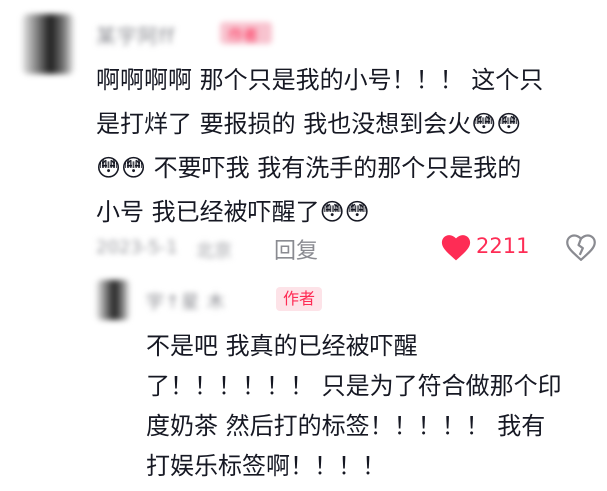 The width and height of the screenshot is (607, 491). I want to click on comment-line: 是打烊了 要报损的 我也没想到会火😳😳, so click(309, 124).